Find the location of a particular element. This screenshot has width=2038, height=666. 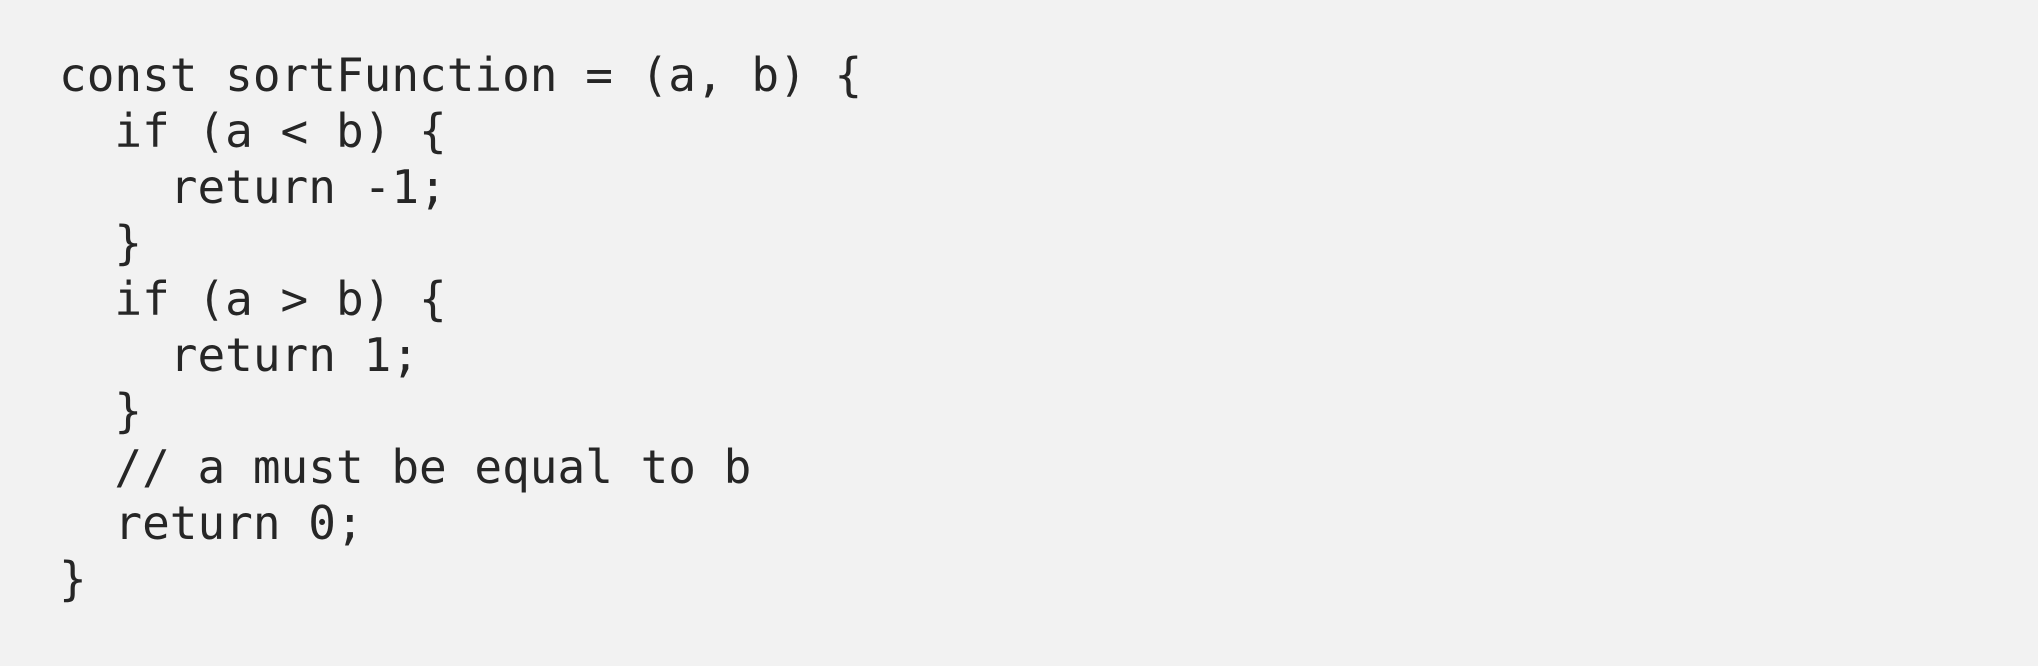

code-line-2: if (a < b) { is located at coordinates (253, 131).